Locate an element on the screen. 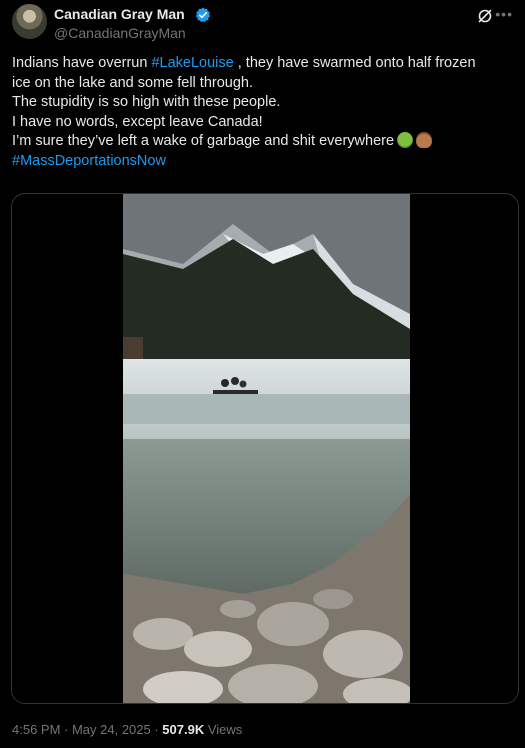  hashtag-link: #MassDeportationsNow is located at coordinates (89, 161).